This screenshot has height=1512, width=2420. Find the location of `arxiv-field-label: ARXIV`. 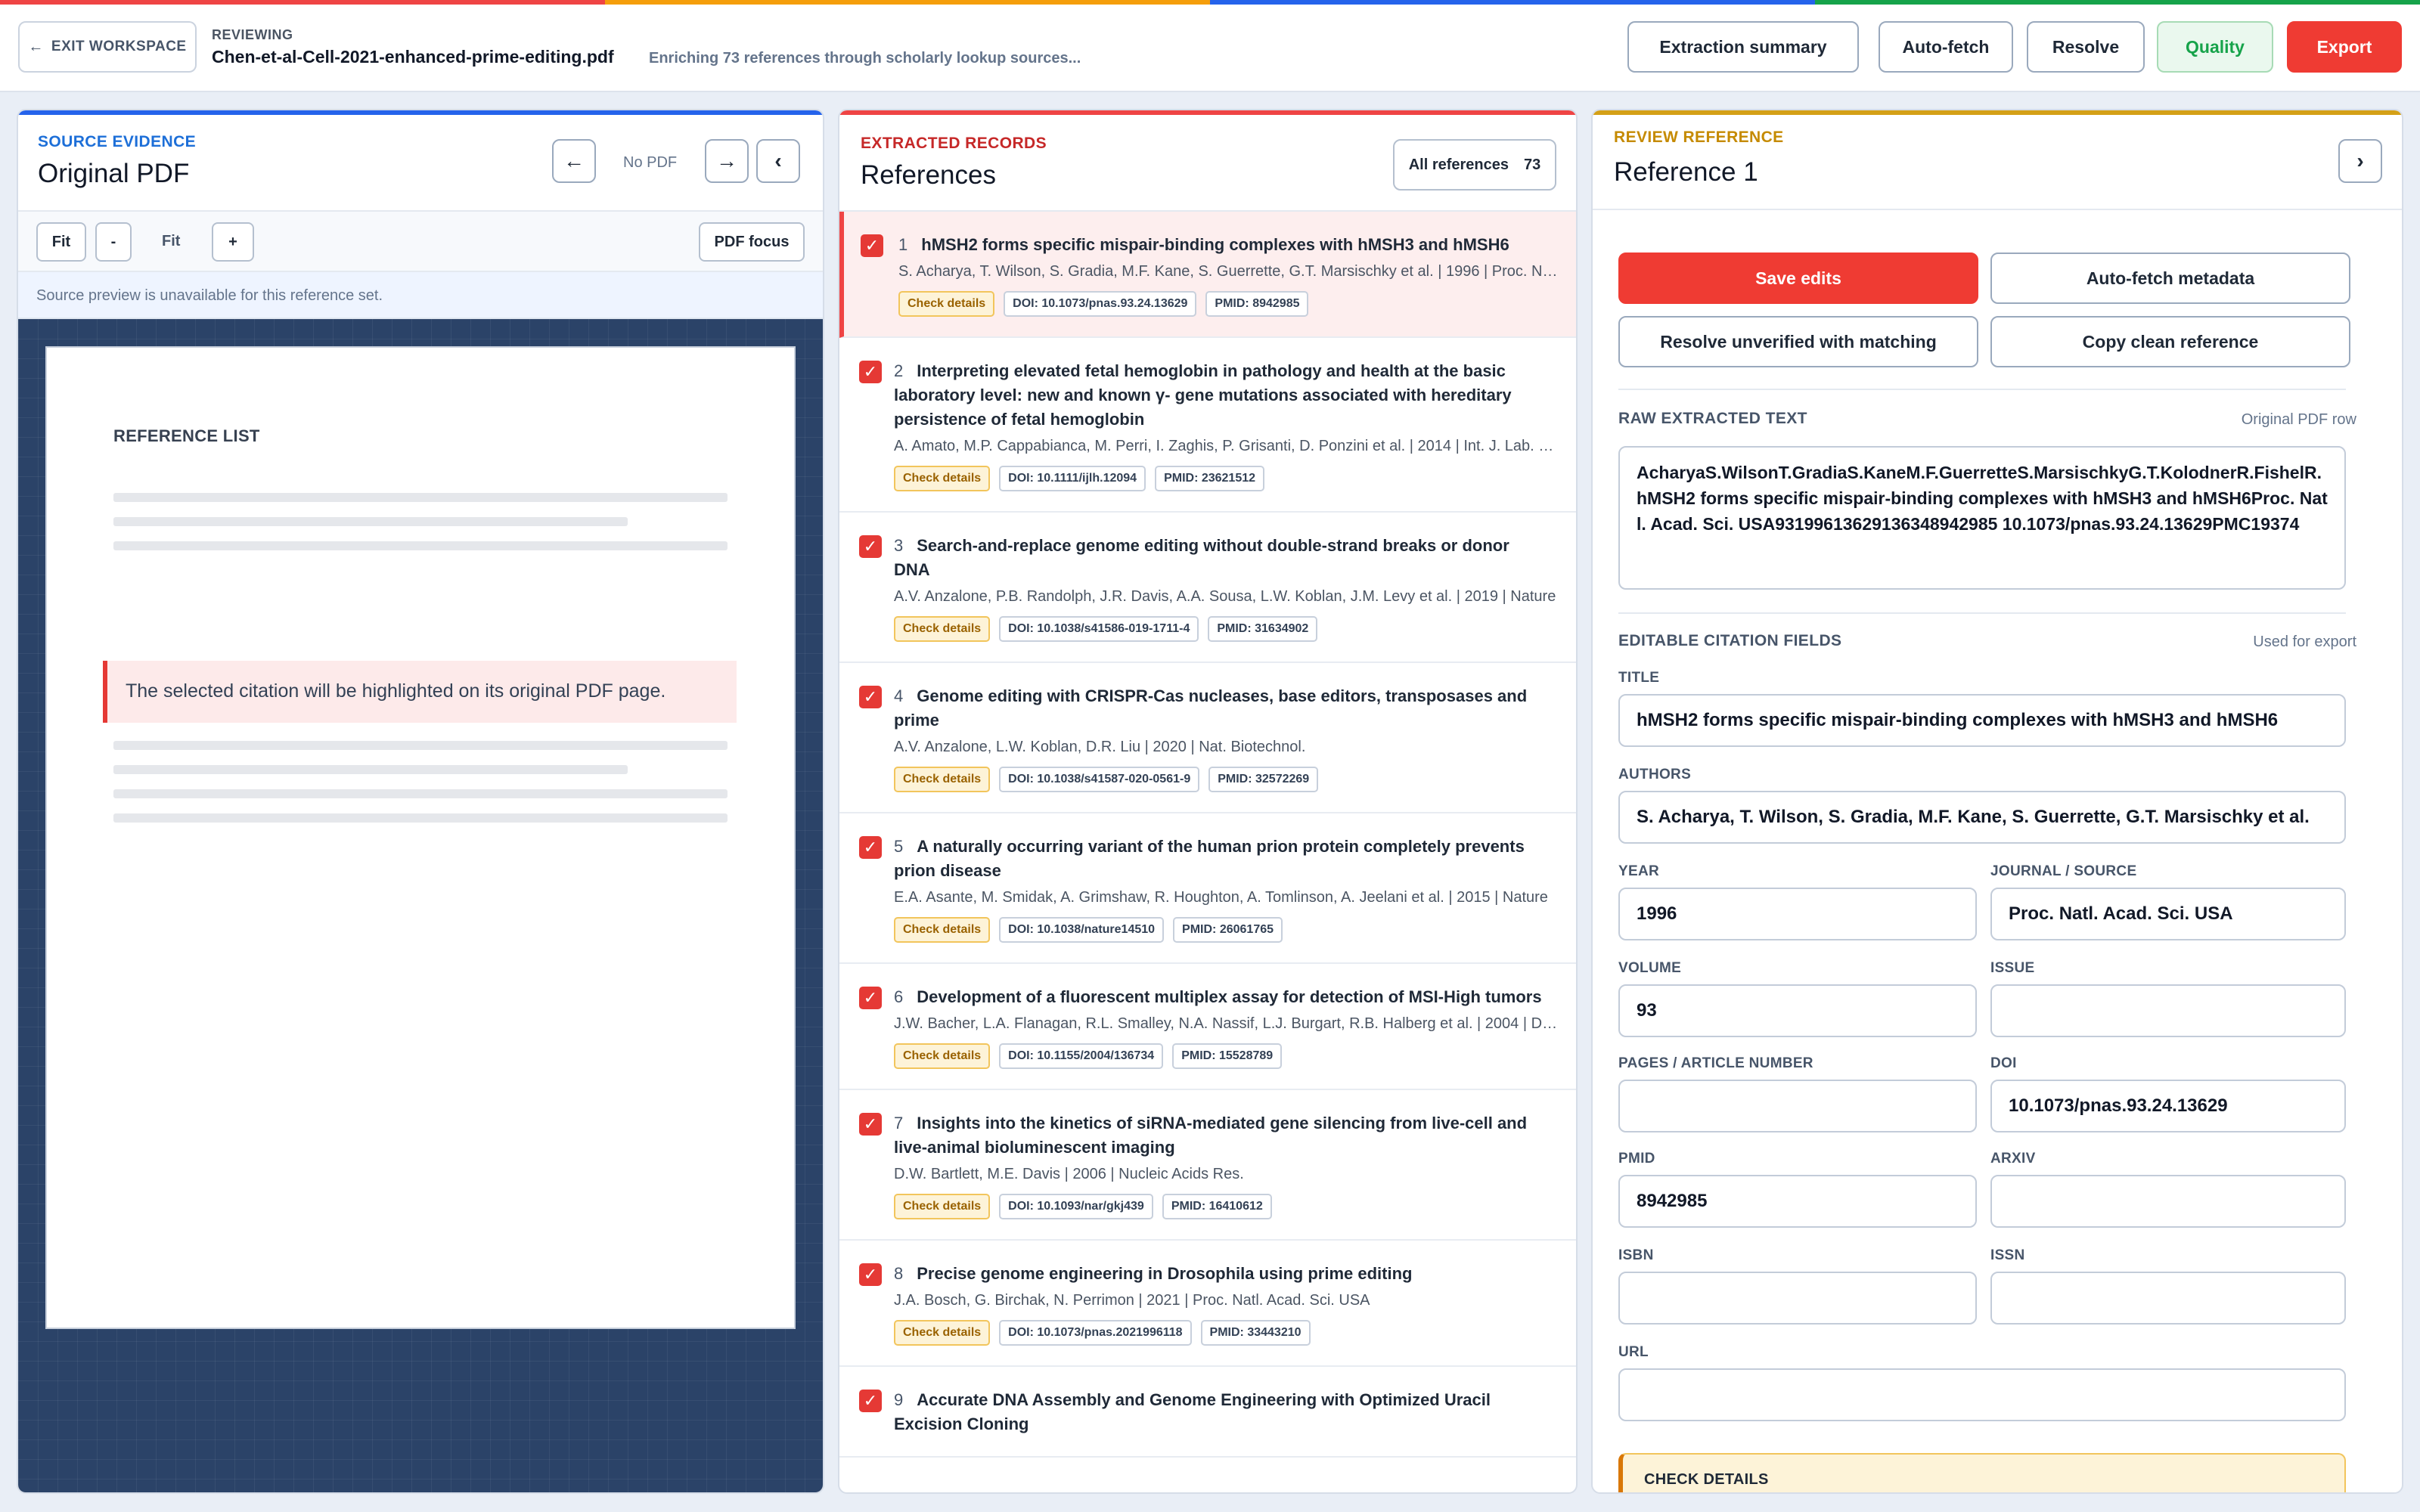

arxiv-field-label: ARXIV is located at coordinates (2013, 1159).